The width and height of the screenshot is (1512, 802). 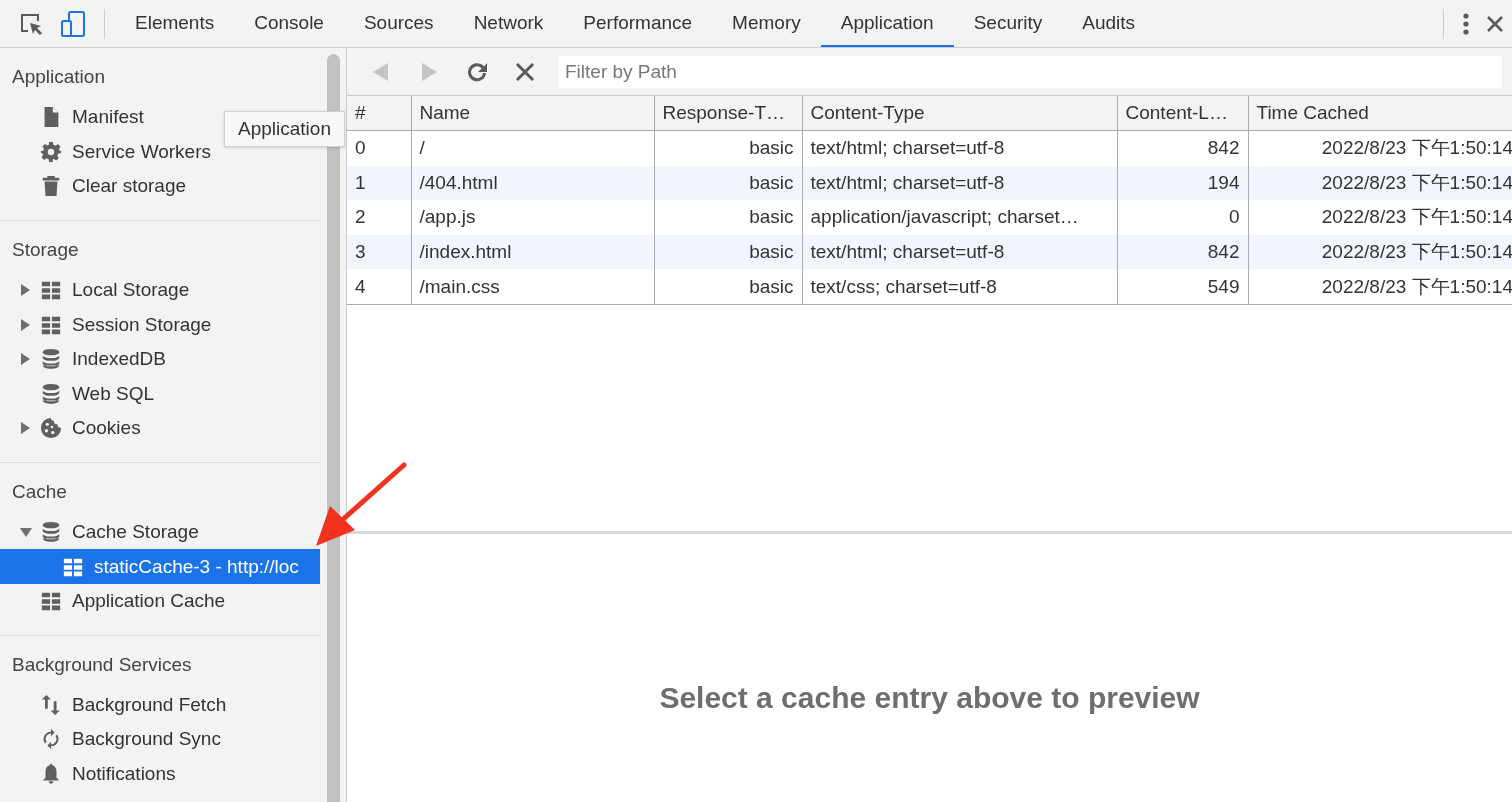 What do you see at coordinates (160, 739) in the screenshot?
I see `sidebar-item: Background Sync` at bounding box center [160, 739].